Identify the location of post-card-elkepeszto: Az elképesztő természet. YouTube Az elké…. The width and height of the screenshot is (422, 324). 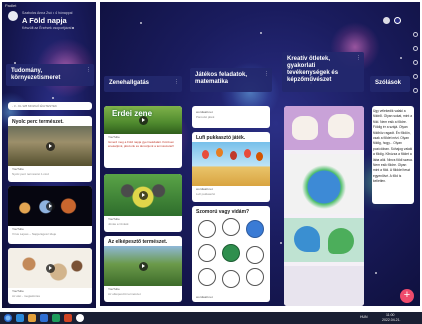
(143, 269).